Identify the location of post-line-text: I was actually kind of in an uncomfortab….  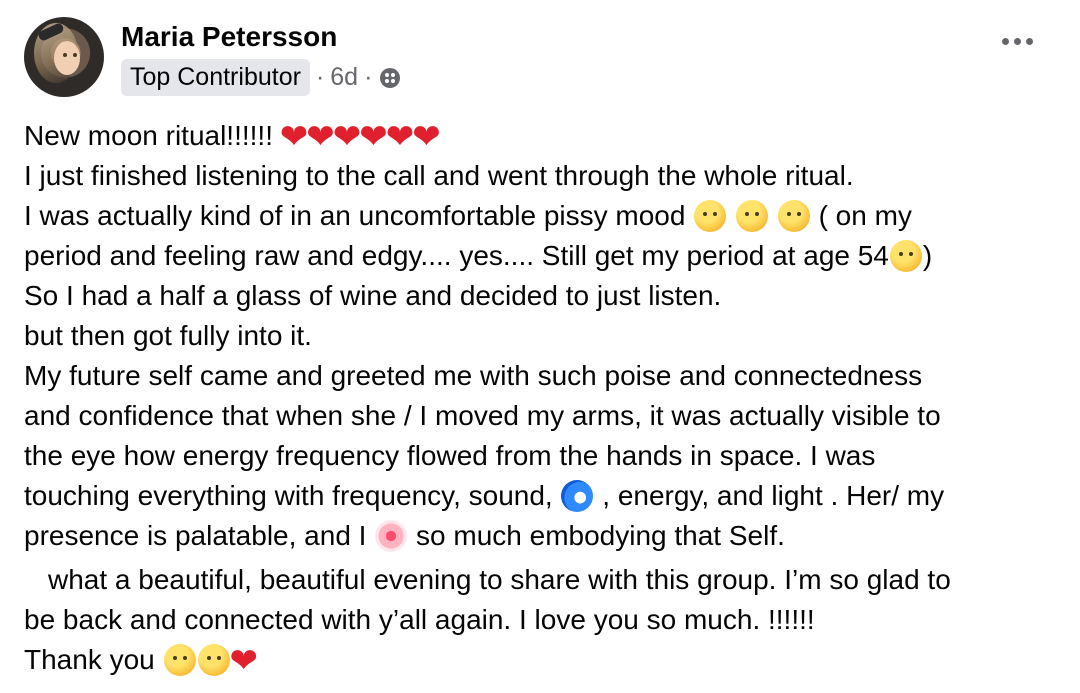
(355, 215).